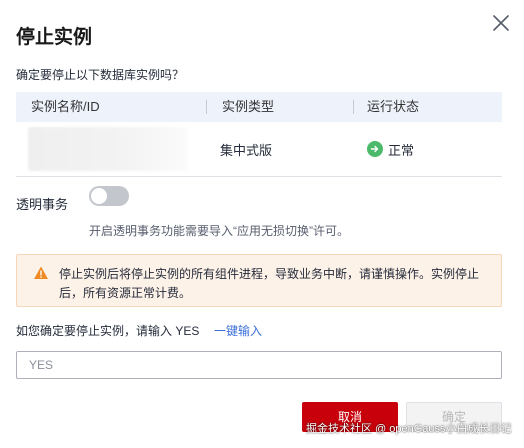 The height and width of the screenshot is (448, 524). I want to click on confirm-yes-input, so click(259, 365).